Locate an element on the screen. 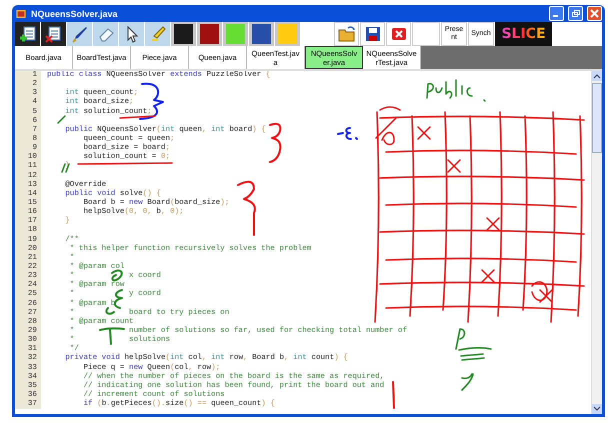 This screenshot has height=423, width=612. document-cross-icon is located at coordinates (53, 34).